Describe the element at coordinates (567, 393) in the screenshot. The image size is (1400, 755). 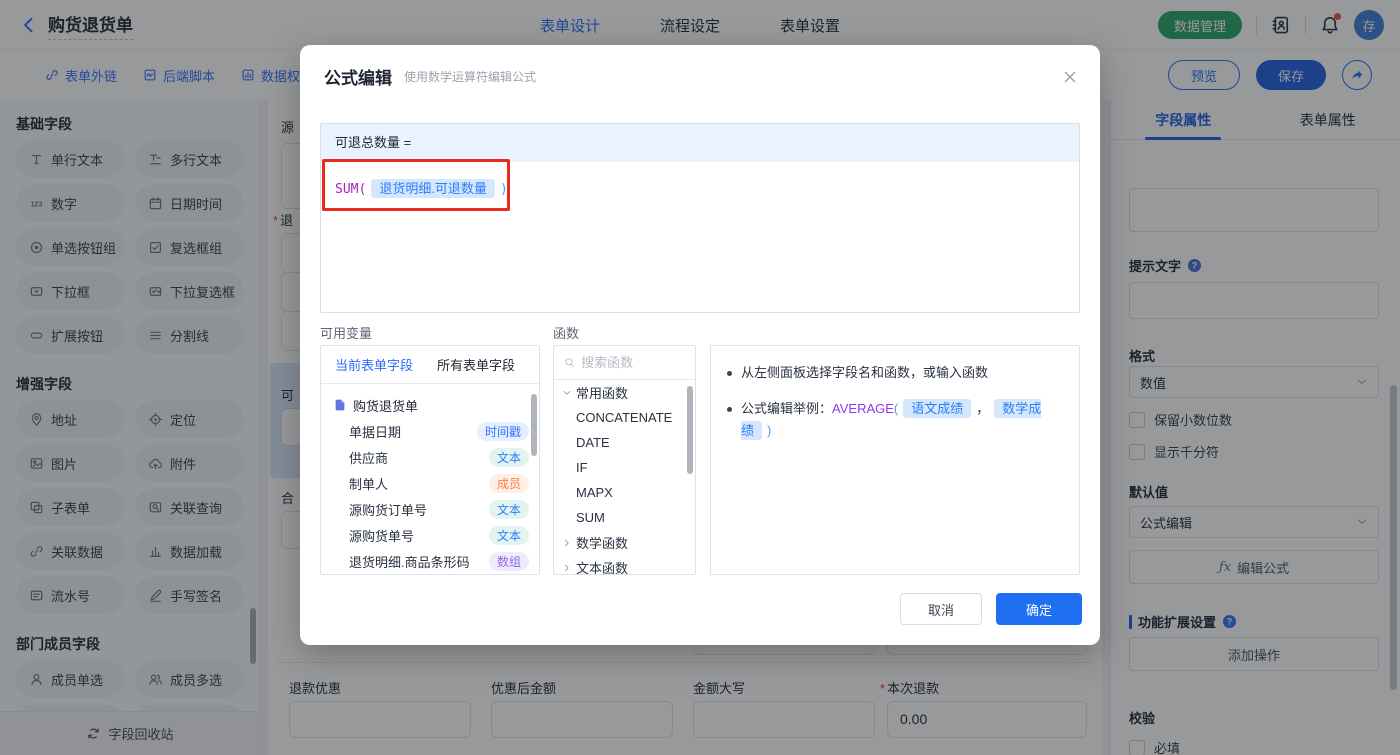
I see `chevron-down-icon` at that location.